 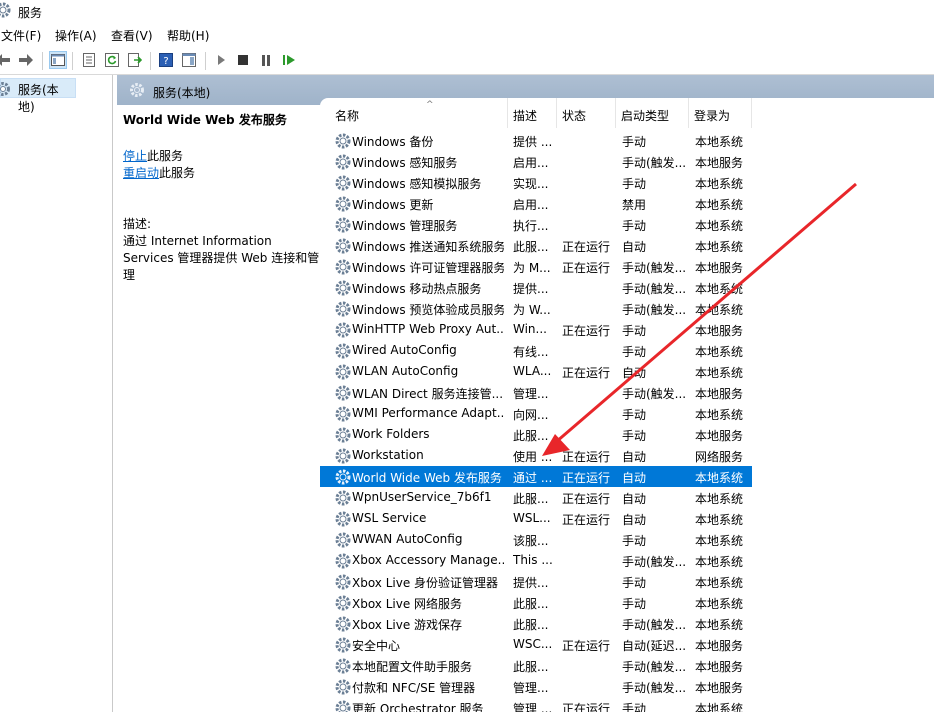 What do you see at coordinates (536, 623) in the screenshot?
I see `table-row: Xbox Live 游戏保存 此服... 手动(触发... 本地系统` at bounding box center [536, 623].